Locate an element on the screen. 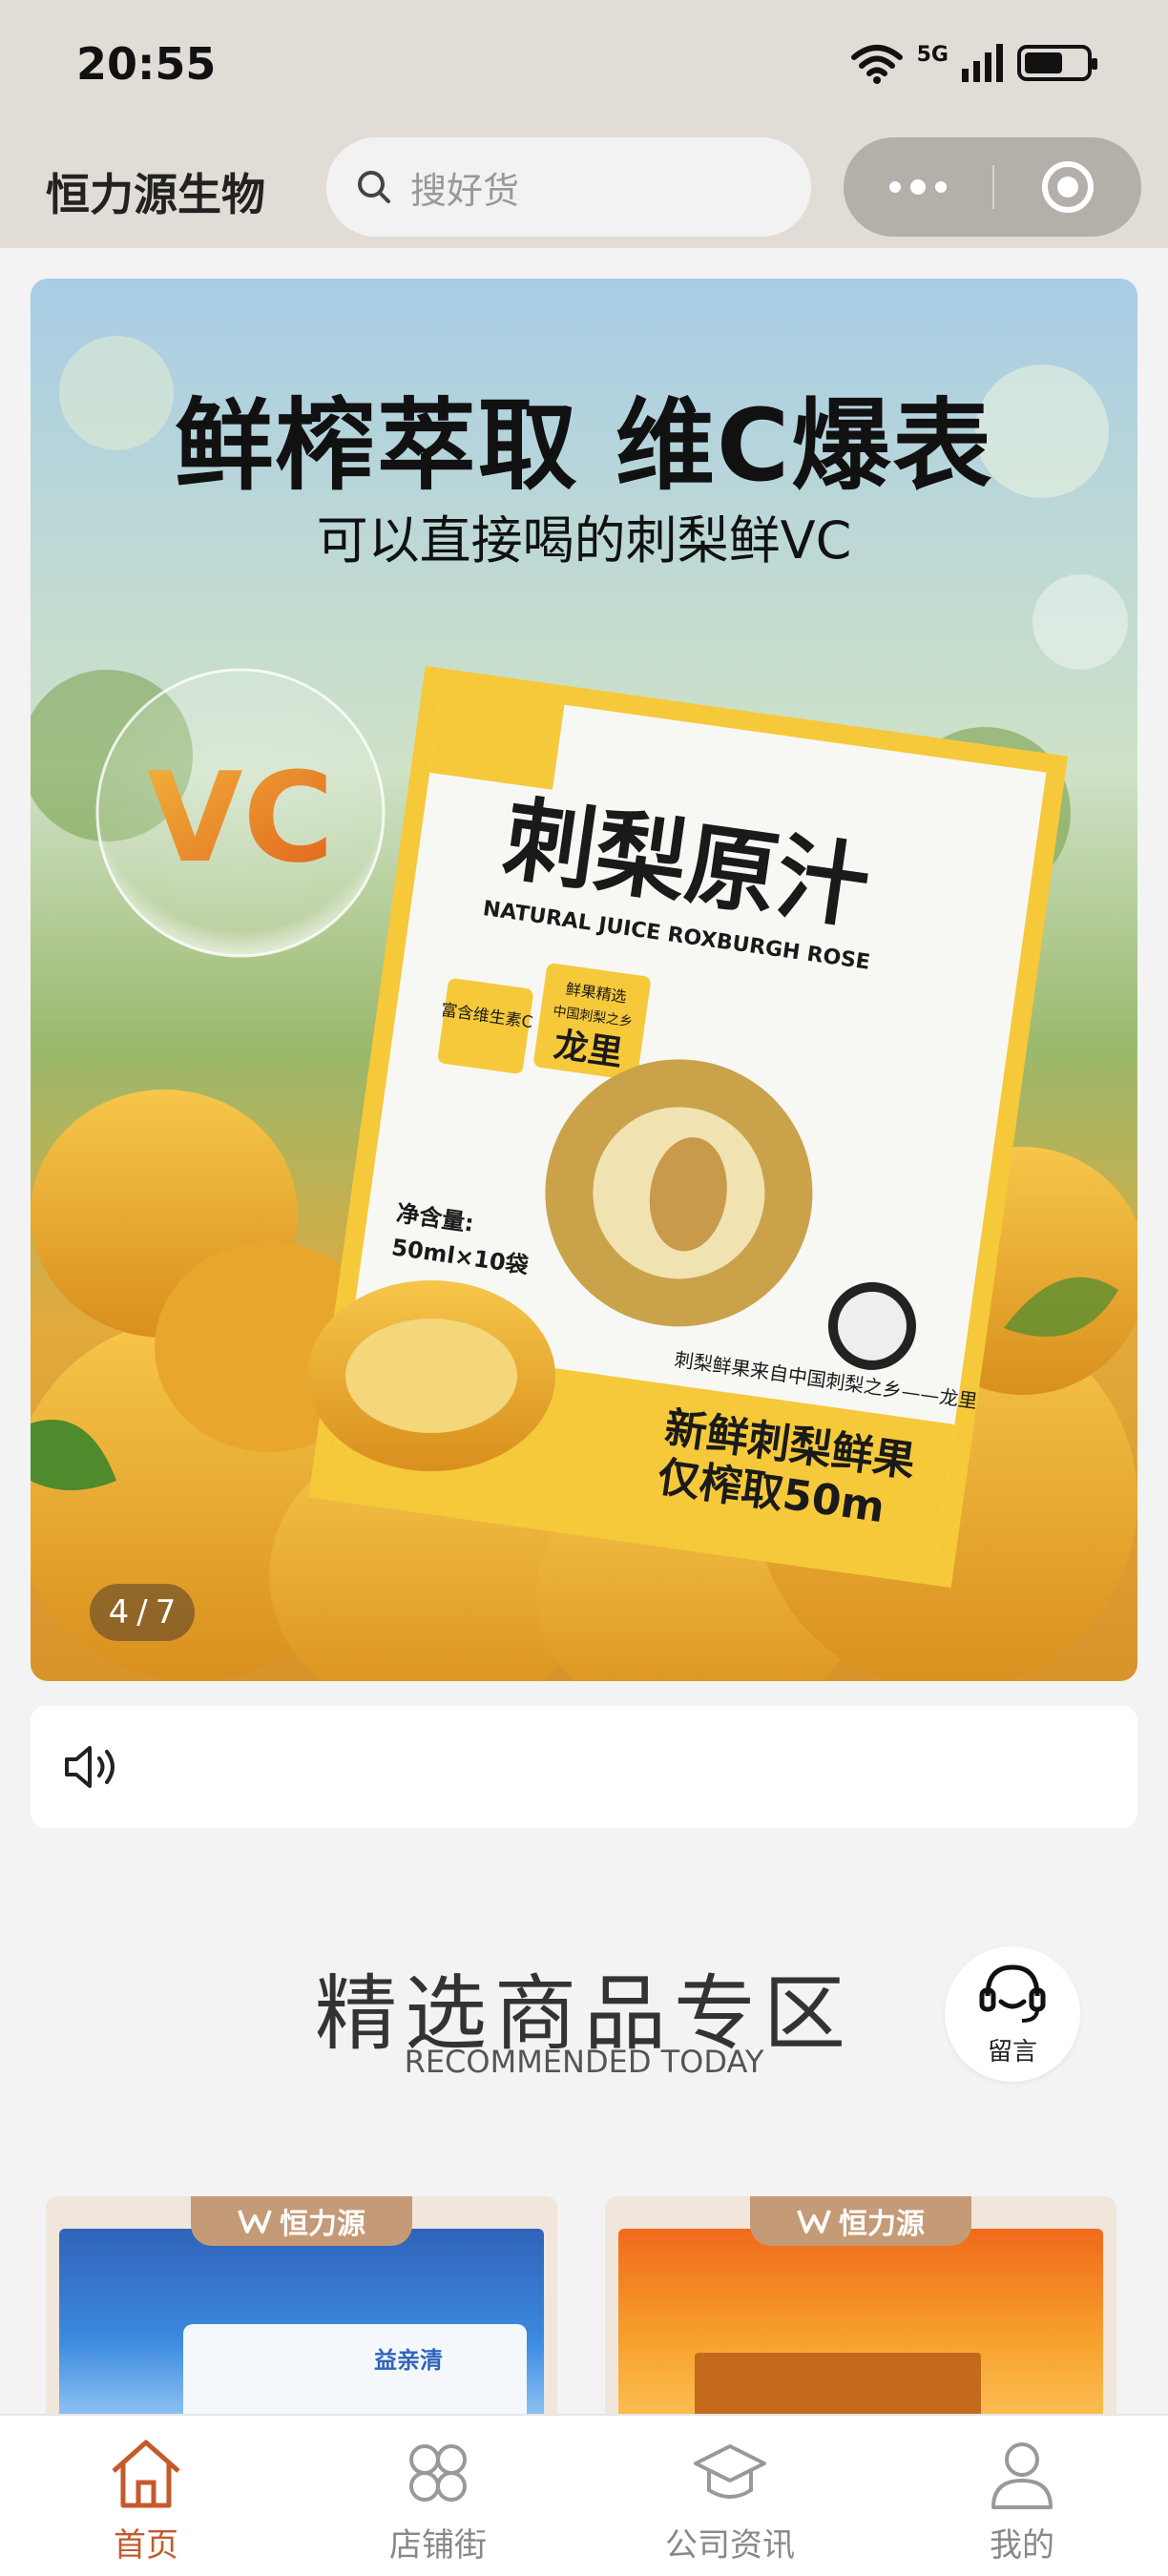  tab-mine: 我的 is located at coordinates (1022, 2504).